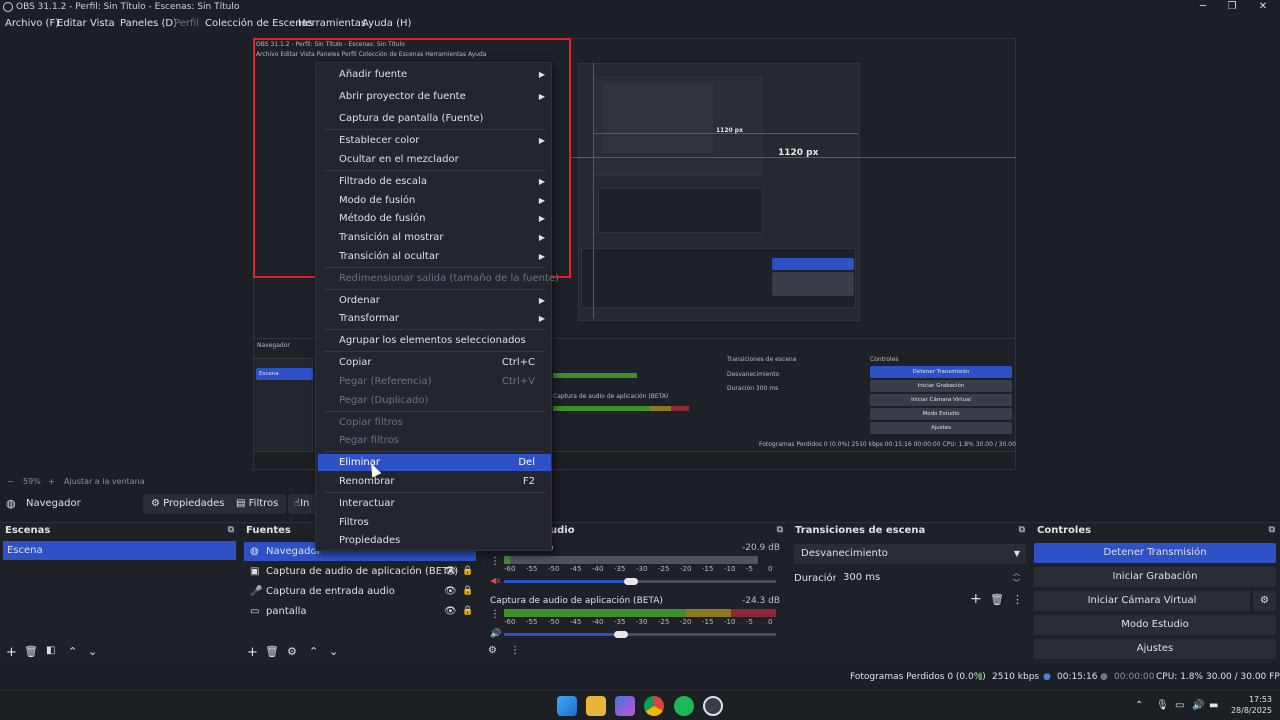 This screenshot has width=1280, height=720. What do you see at coordinates (434, 340) in the screenshot?
I see `menu-item-group: Agrupar los elementos seleccionados` at bounding box center [434, 340].